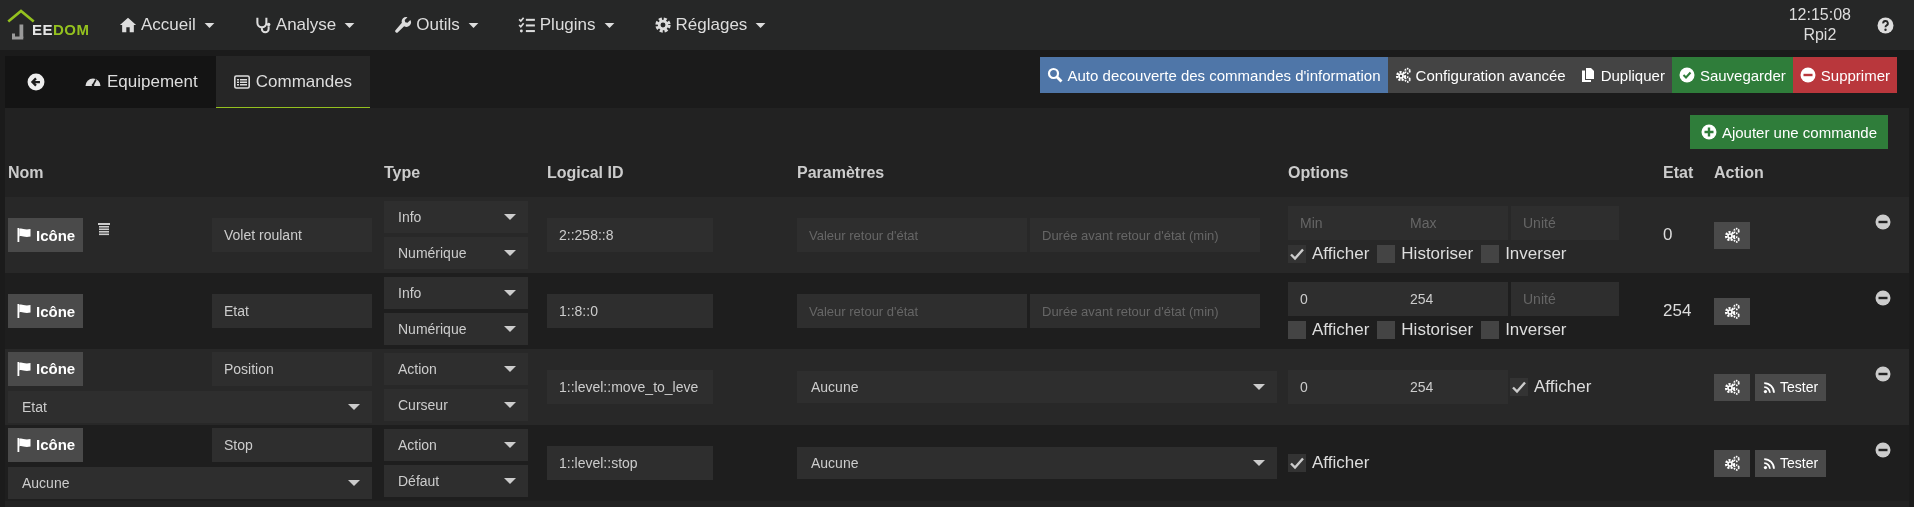 The image size is (1914, 507). Describe the element at coordinates (456, 405) in the screenshot. I see `subtype-select: Curseur` at that location.